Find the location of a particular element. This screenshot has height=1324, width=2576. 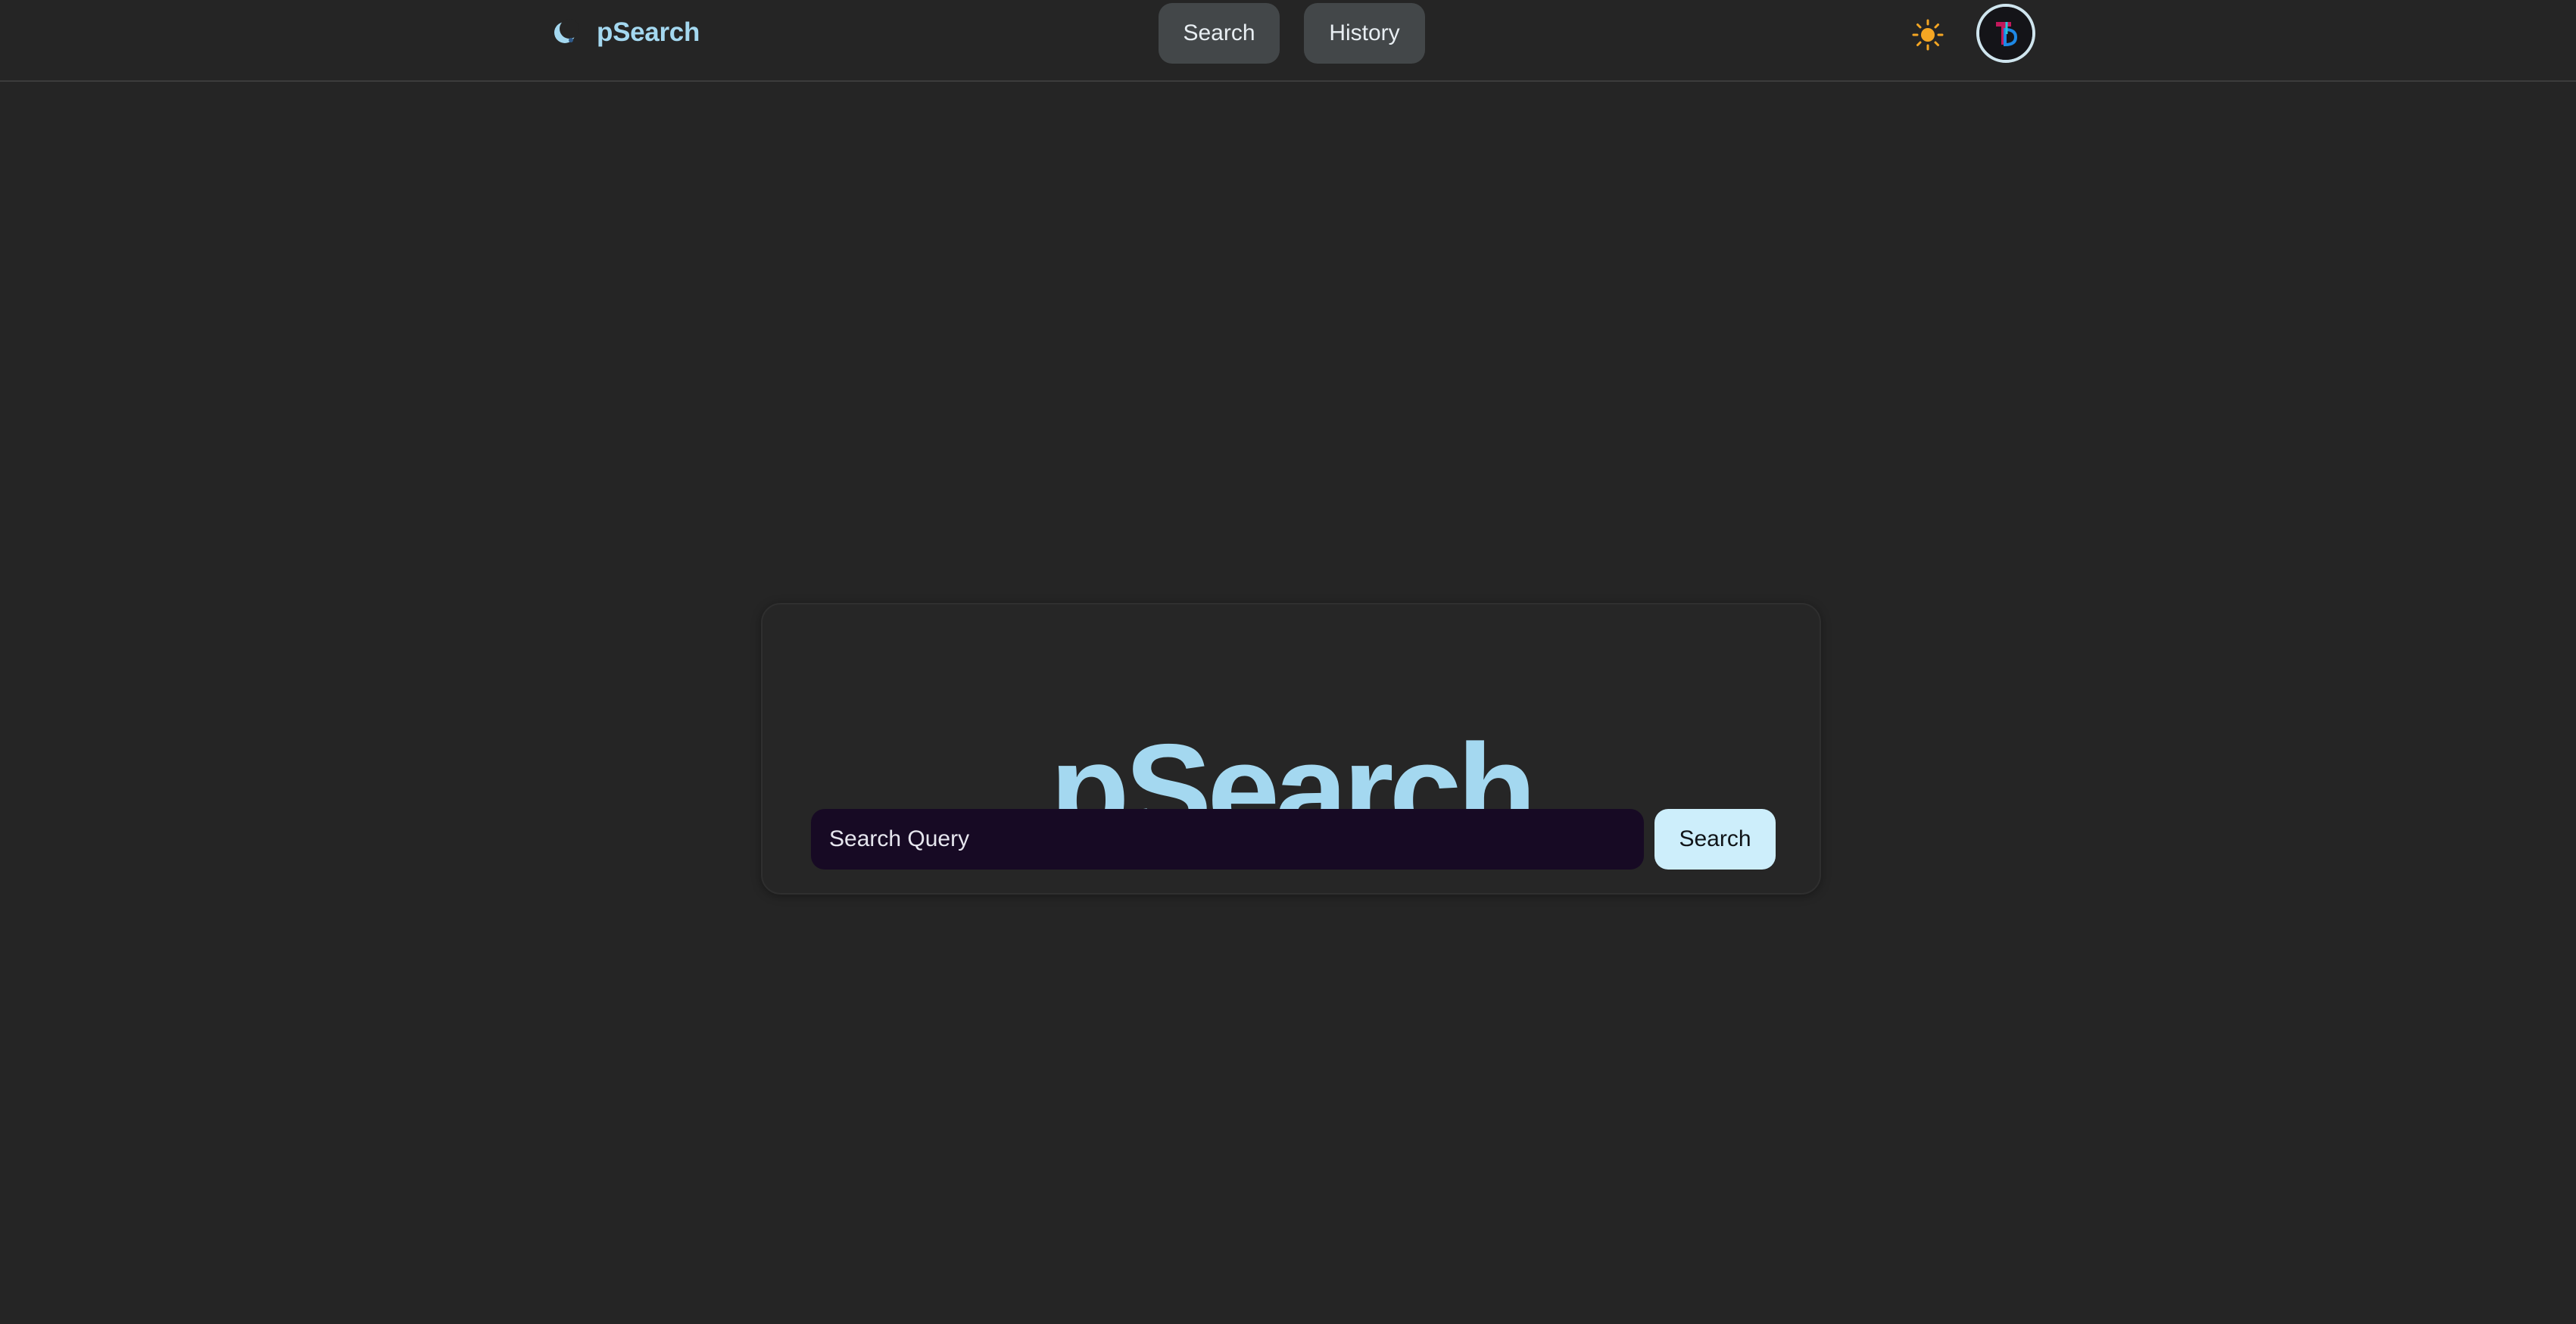

nav-search-button: Search is located at coordinates (1219, 33).